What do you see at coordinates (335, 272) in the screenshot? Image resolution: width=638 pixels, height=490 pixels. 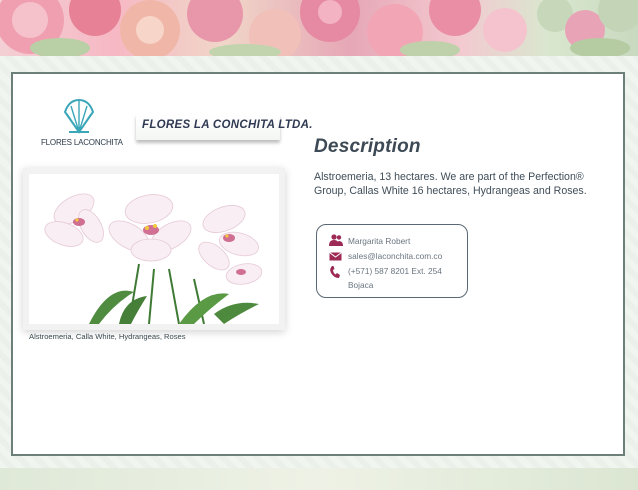 I see `phone-icon` at bounding box center [335, 272].